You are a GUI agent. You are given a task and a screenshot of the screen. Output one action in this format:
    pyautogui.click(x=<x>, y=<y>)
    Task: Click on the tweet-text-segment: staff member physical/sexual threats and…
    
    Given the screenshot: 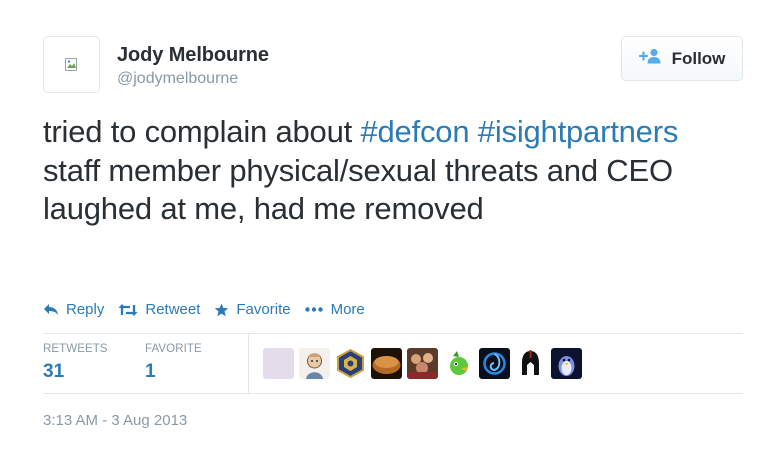 What is the action you would take?
    pyautogui.click(x=358, y=189)
    